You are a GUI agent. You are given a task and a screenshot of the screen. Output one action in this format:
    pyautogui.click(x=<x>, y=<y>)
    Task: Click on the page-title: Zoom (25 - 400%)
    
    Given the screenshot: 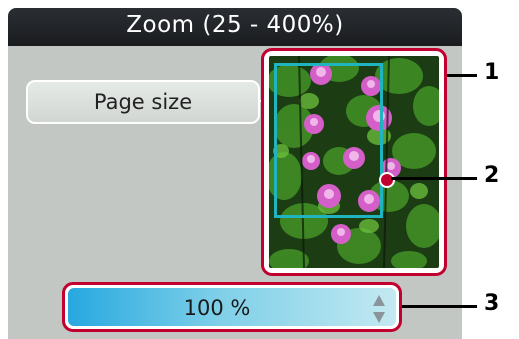 What is the action you would take?
    pyautogui.click(x=235, y=25)
    